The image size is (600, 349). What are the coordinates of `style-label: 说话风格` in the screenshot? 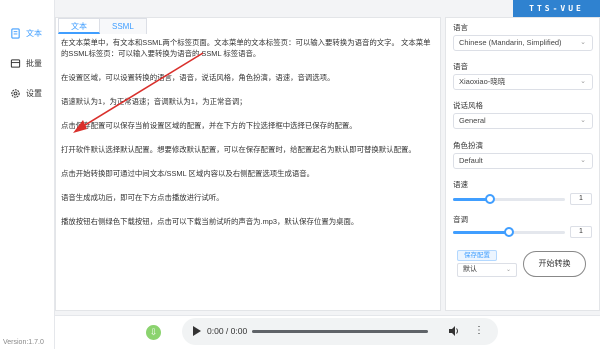 It's located at (468, 105).